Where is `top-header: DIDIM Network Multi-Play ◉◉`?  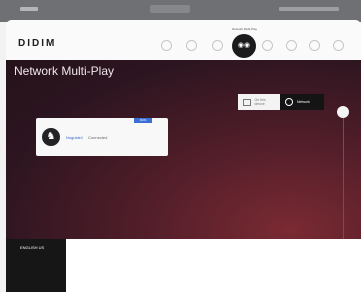 top-header: DIDIM Network Multi-Play ◉◉ is located at coordinates (183, 40).